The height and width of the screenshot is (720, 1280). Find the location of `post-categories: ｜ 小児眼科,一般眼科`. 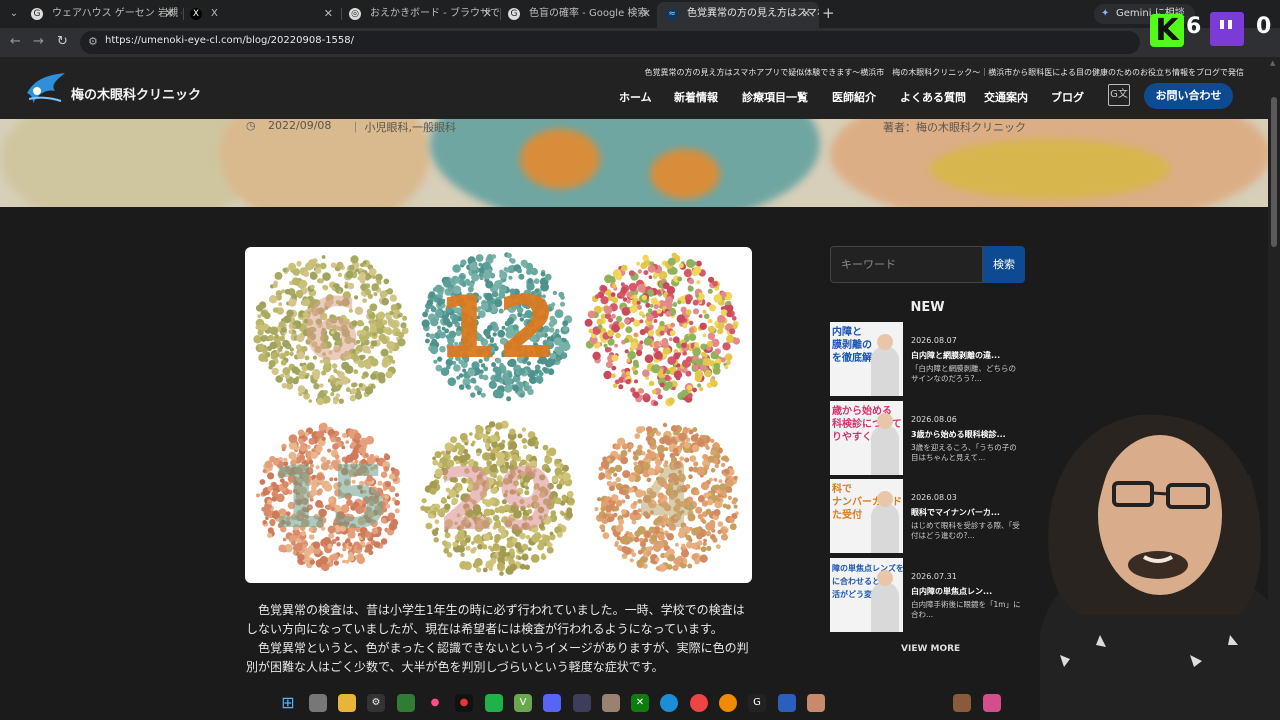

post-categories: ｜ 小児眼科,一般眼科 is located at coordinates (403, 127).